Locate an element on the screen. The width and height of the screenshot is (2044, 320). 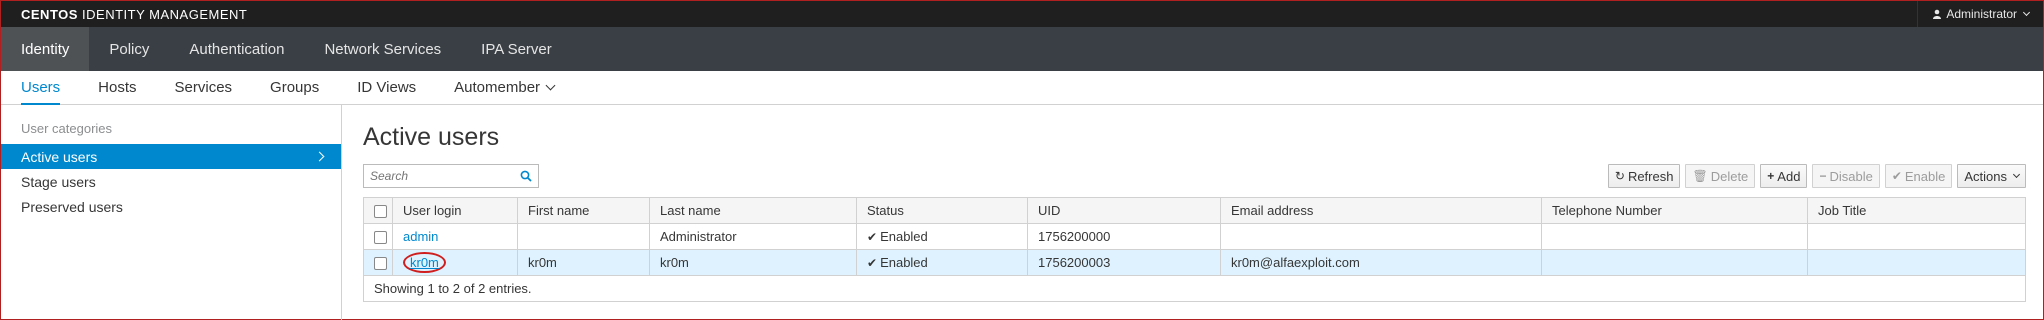
column-header-job-title: Job Title is located at coordinates (1916, 210).